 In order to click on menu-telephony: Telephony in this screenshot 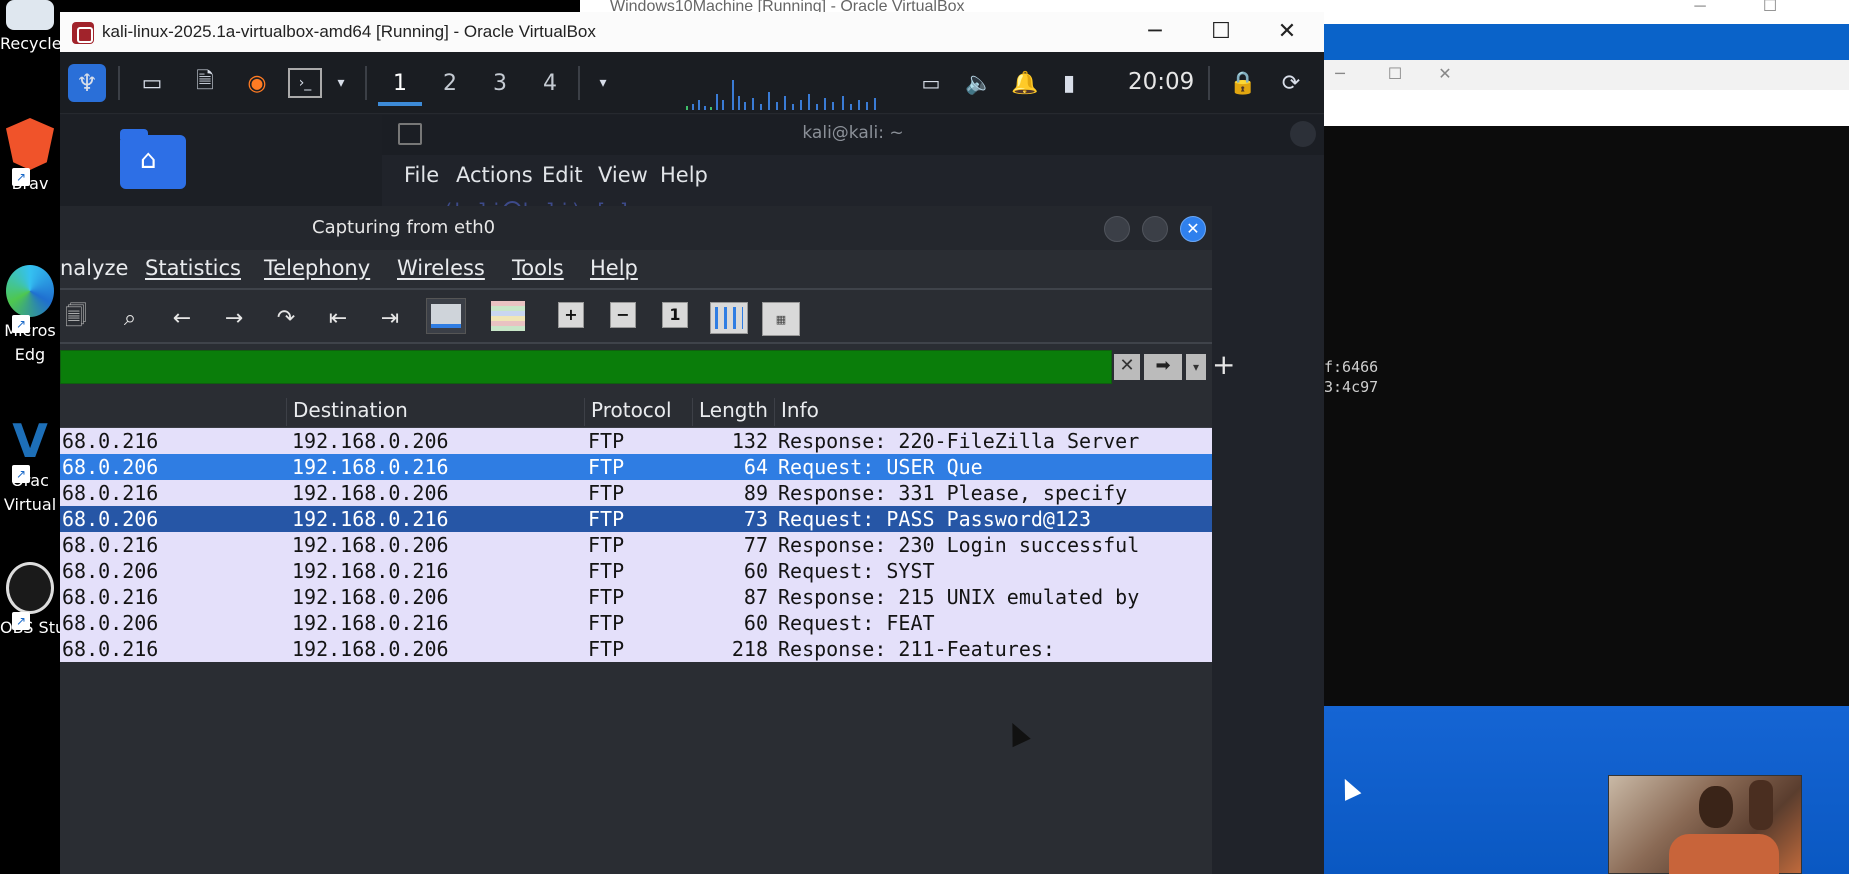, I will do `click(317, 268)`.